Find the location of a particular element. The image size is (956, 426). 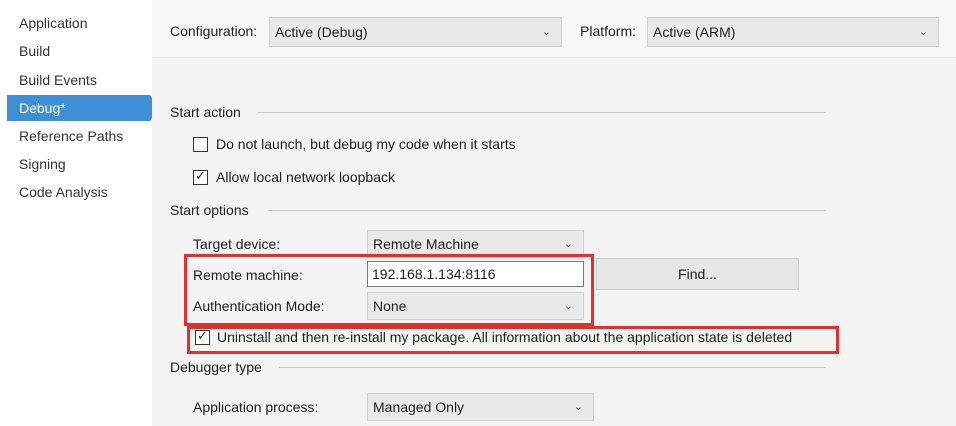

app-process-dropdown: Managed Only ⌄ is located at coordinates (480, 407).